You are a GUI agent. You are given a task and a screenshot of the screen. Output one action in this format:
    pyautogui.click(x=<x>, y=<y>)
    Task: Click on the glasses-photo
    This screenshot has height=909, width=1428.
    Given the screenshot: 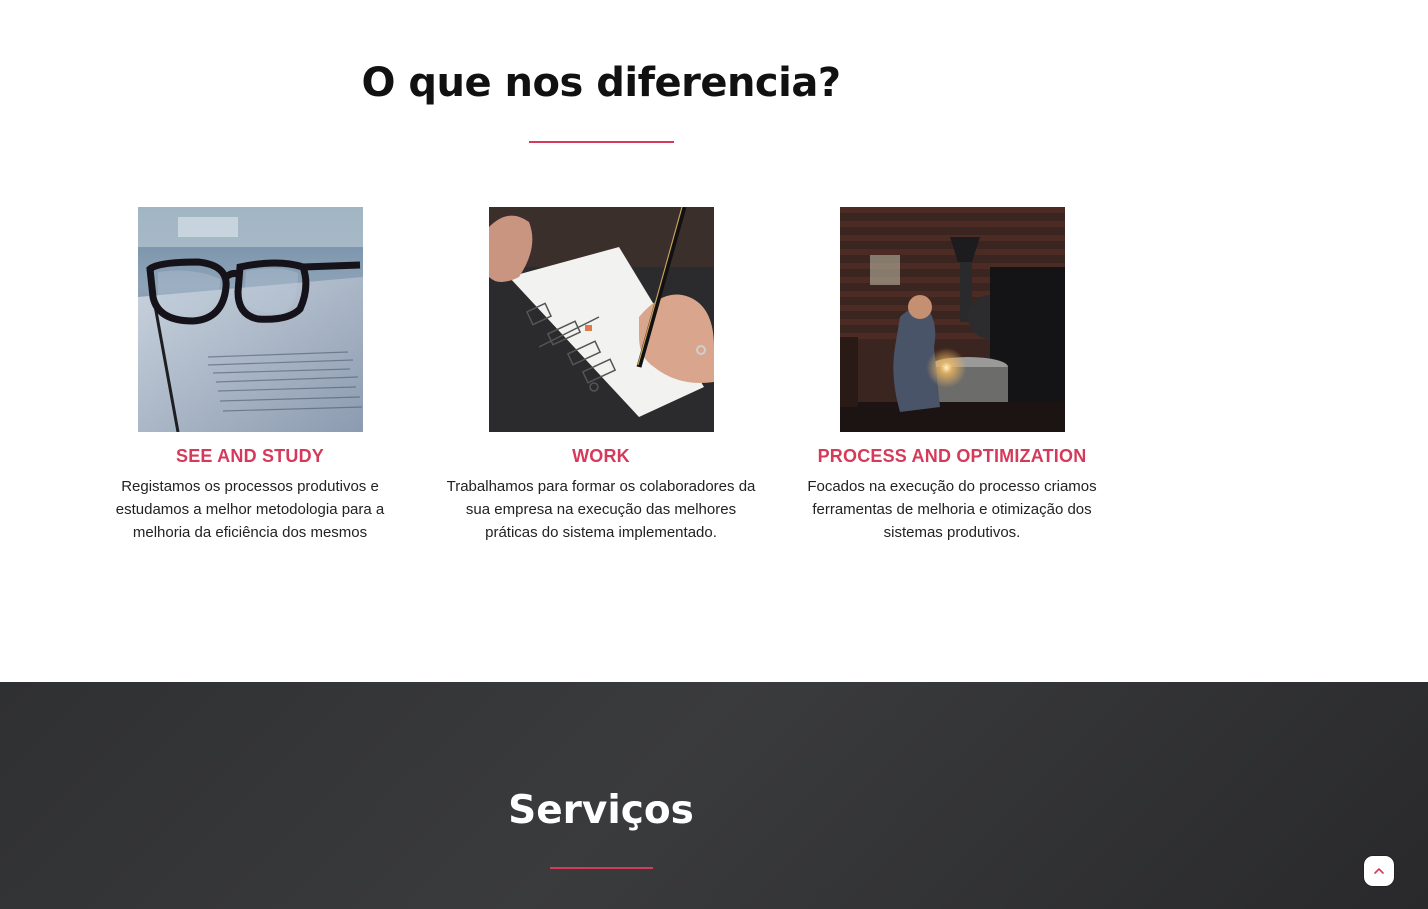 What is the action you would take?
    pyautogui.click(x=250, y=319)
    